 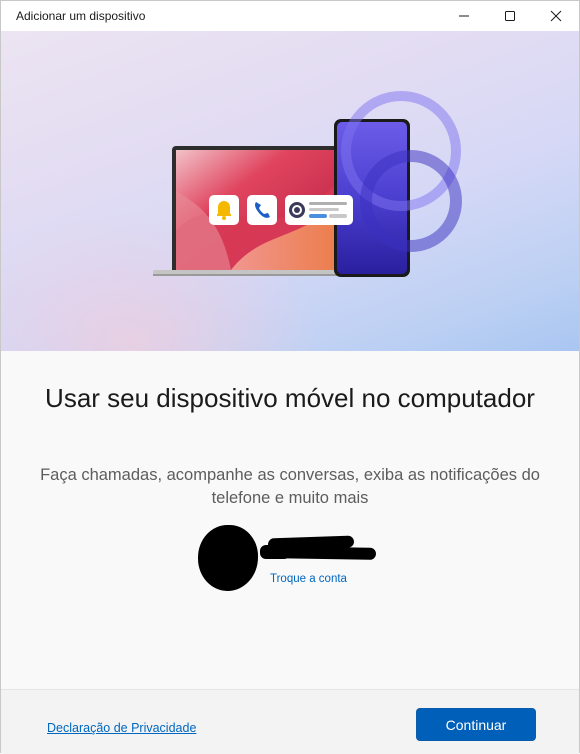 What do you see at coordinates (307, 184) in the screenshot?
I see `laptop-phone-illustration` at bounding box center [307, 184].